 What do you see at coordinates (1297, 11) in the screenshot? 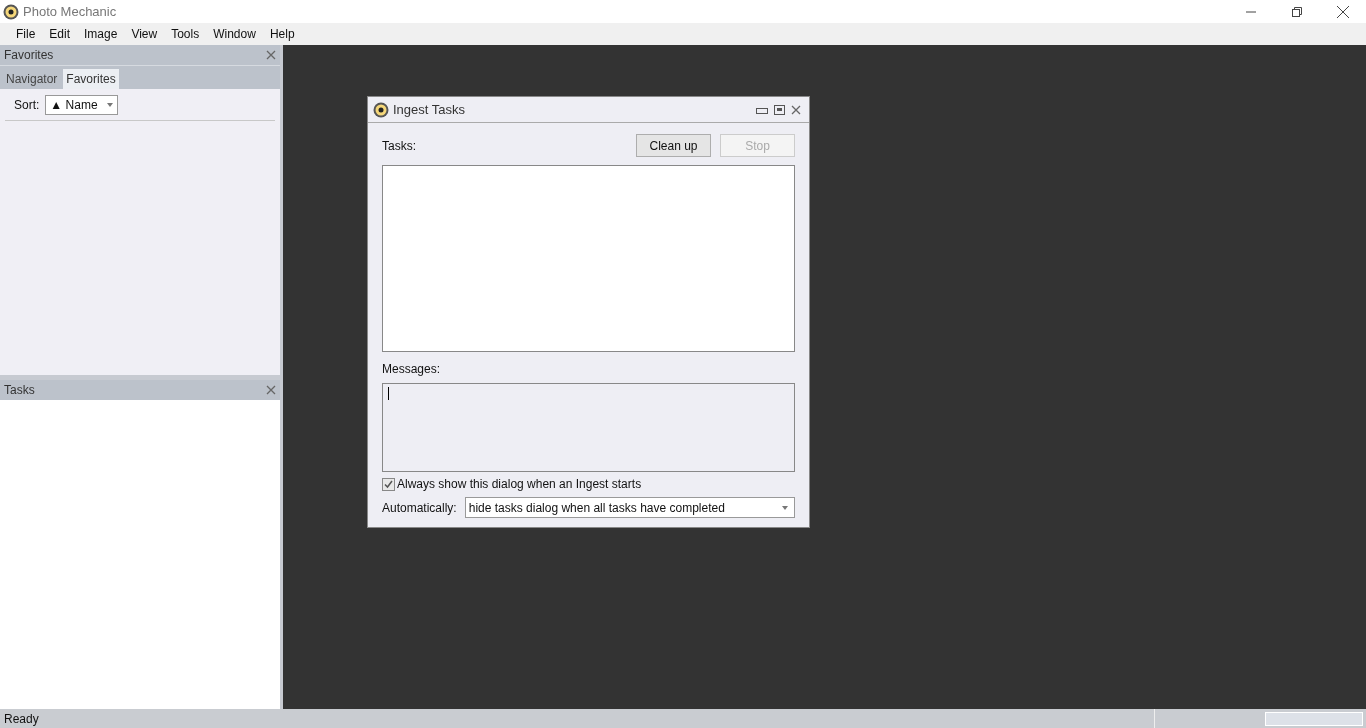
I see `restore-icon` at bounding box center [1297, 11].